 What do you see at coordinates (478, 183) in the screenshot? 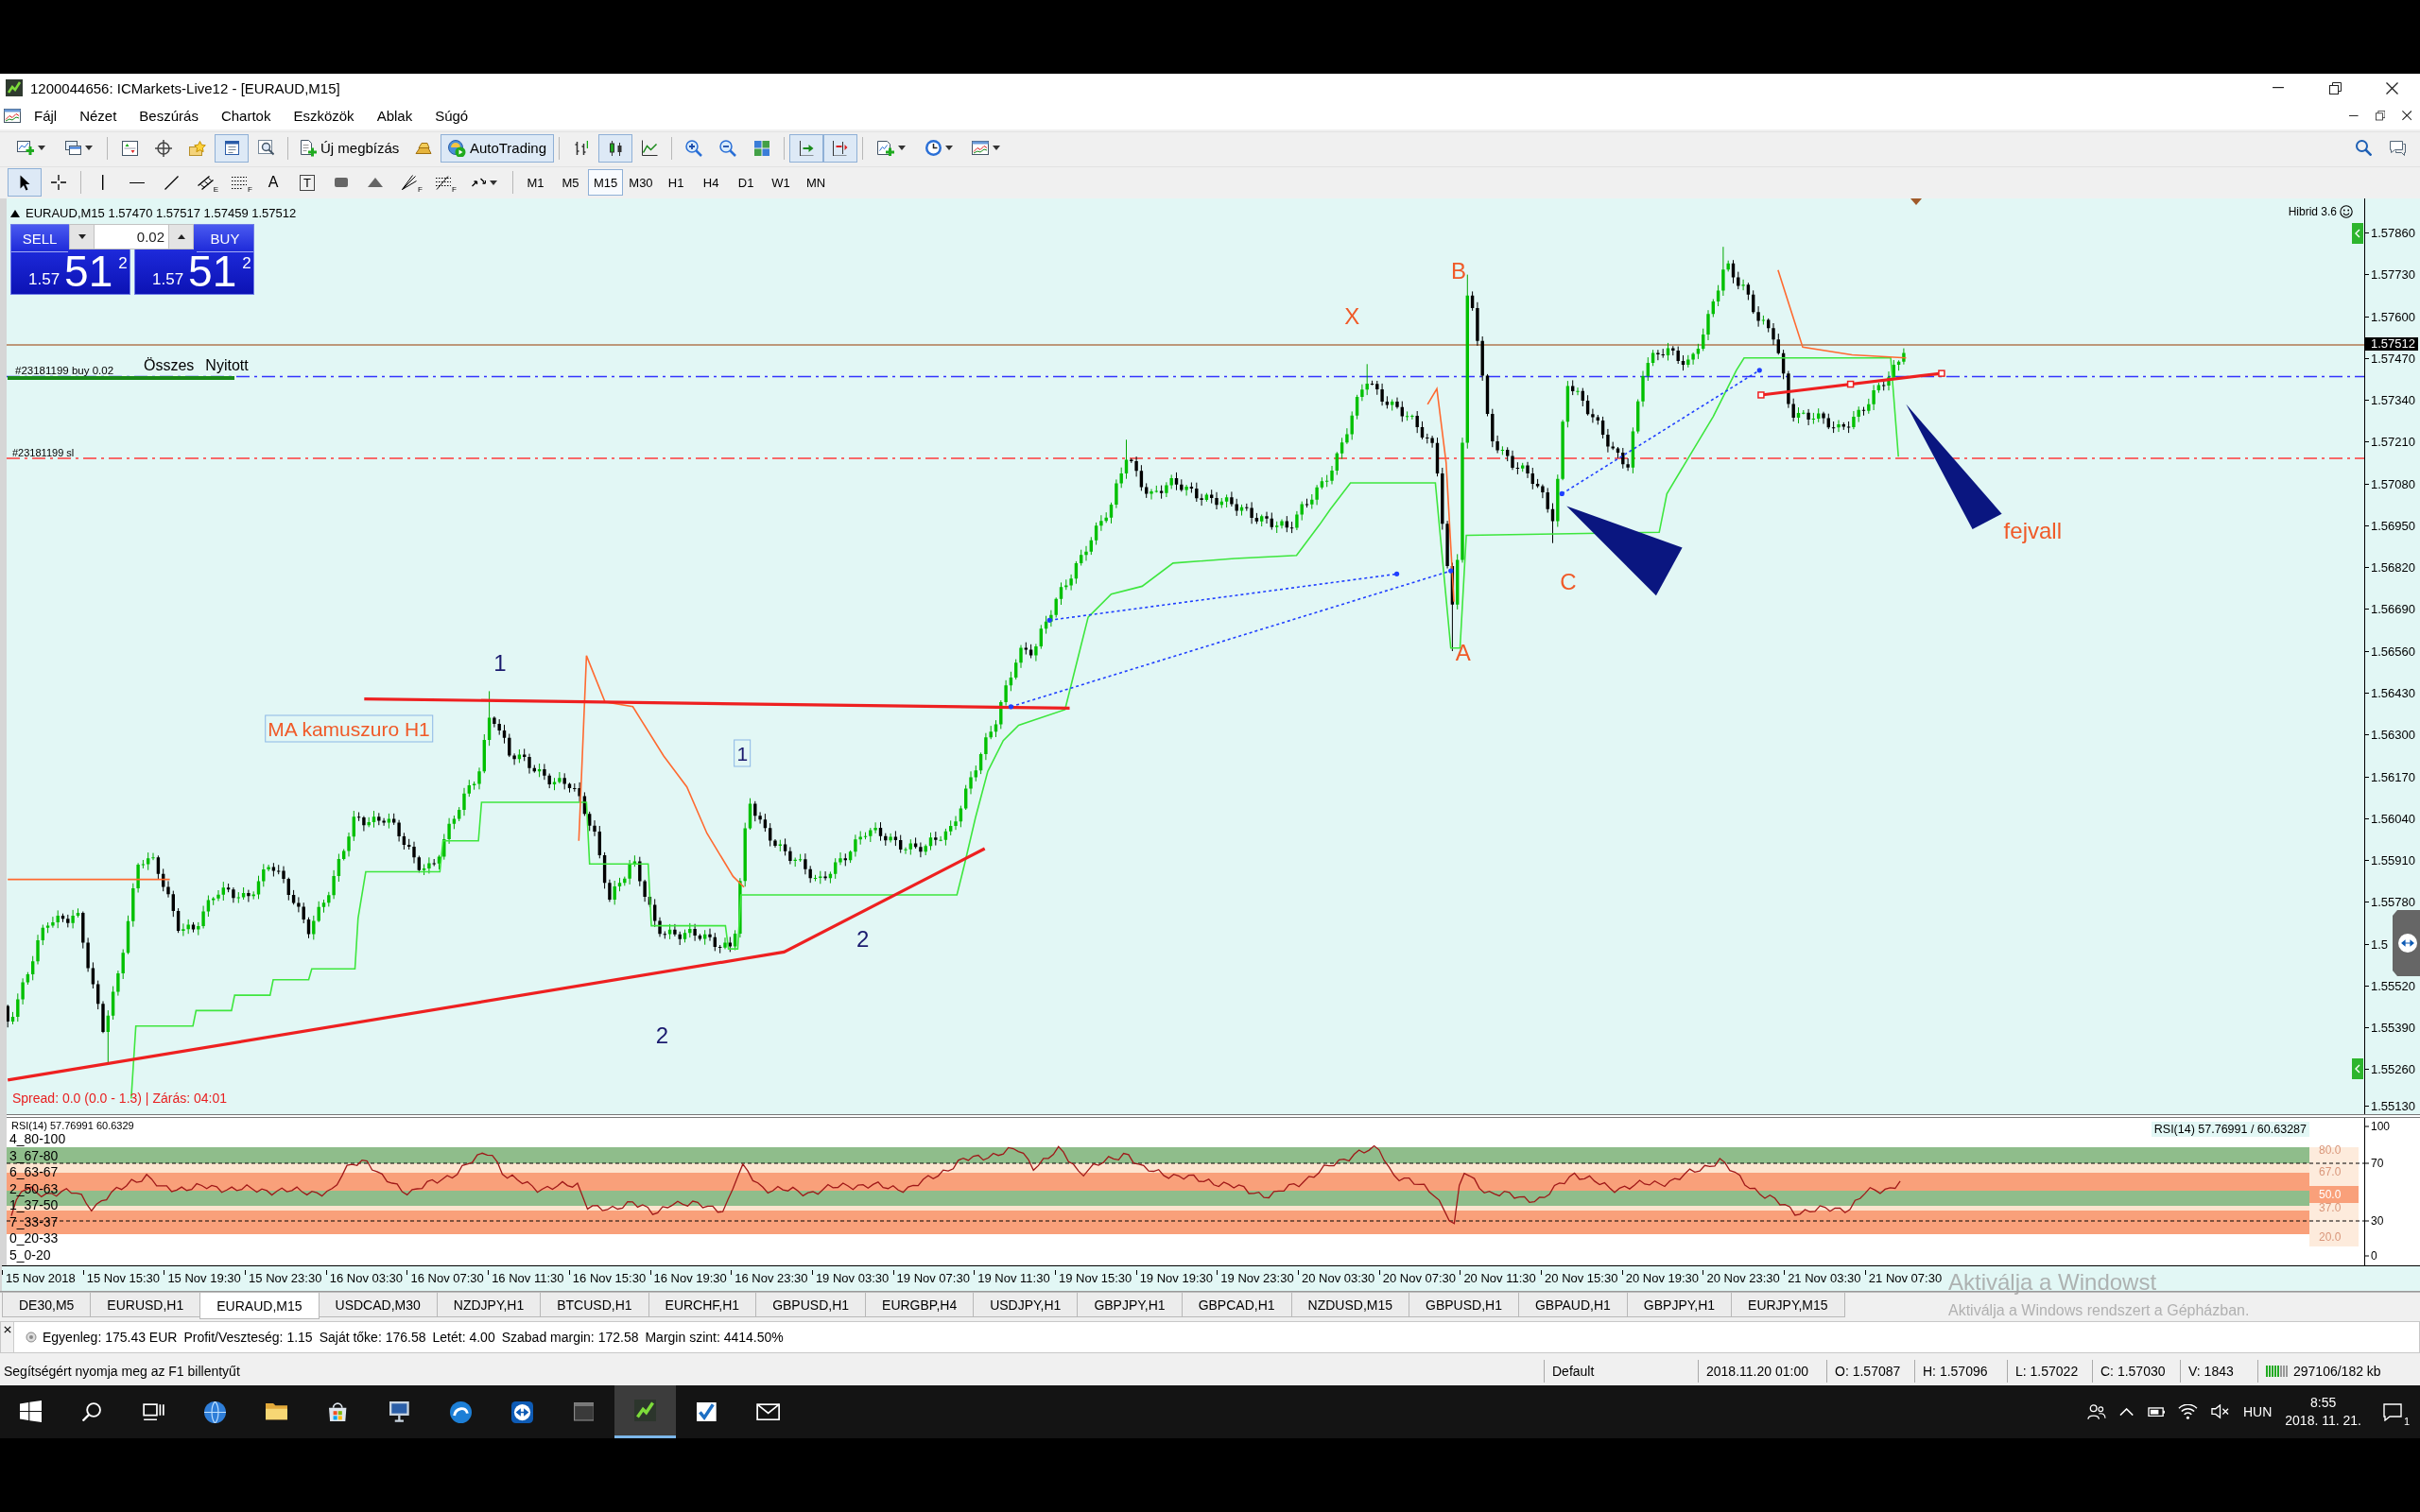
I see `arrows-icon` at bounding box center [478, 183].